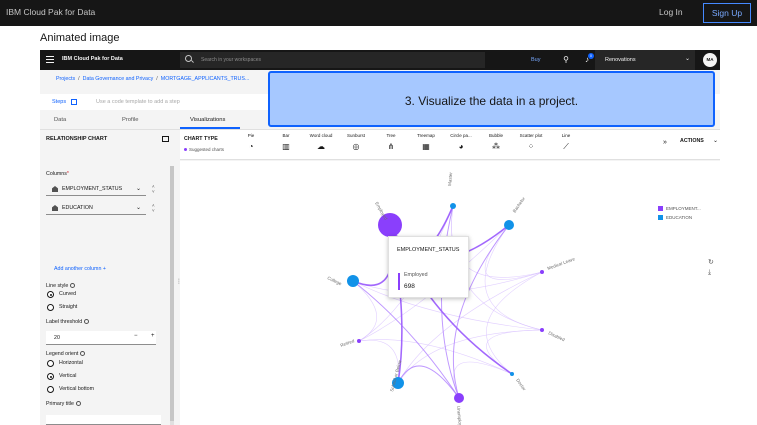 Image resolution: width=757 pixels, height=425 pixels. I want to click on column-select-employment-status: EMPLOYMENT_STATUS ⌄, so click(96, 189).